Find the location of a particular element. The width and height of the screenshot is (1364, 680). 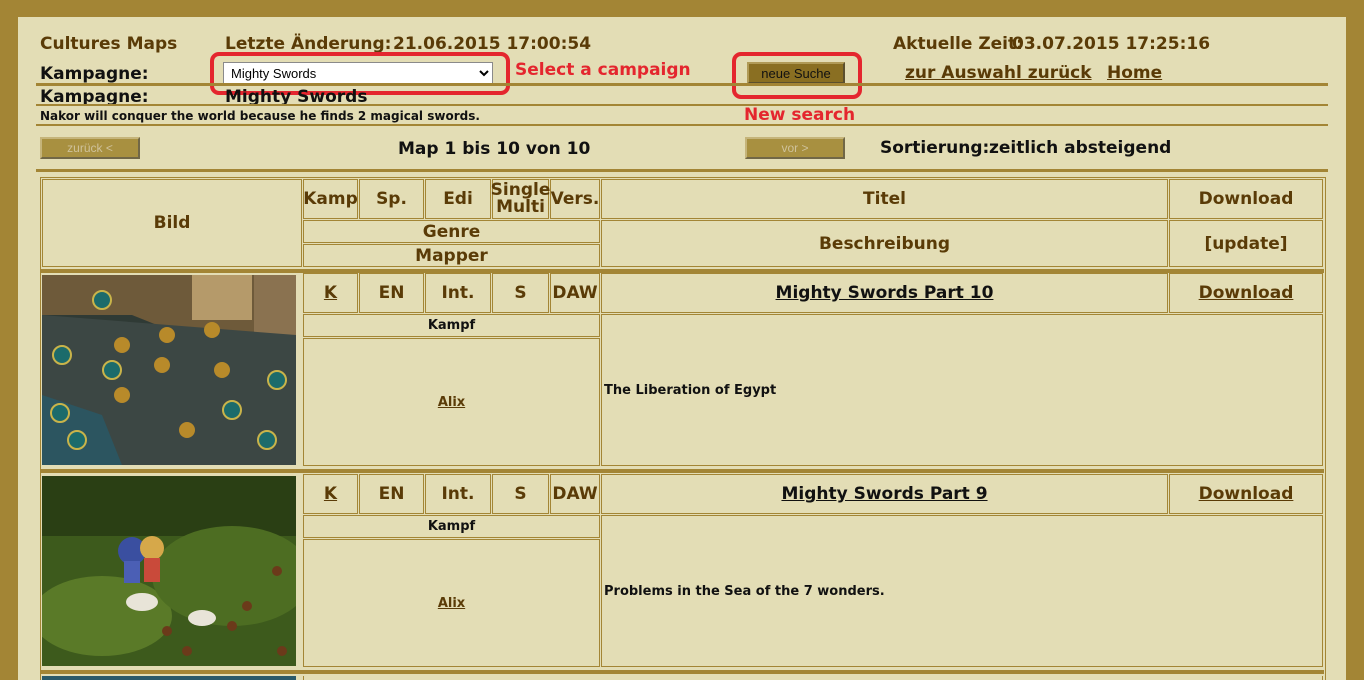

row-title-link: Mighty Swords Part 10 is located at coordinates (885, 293).